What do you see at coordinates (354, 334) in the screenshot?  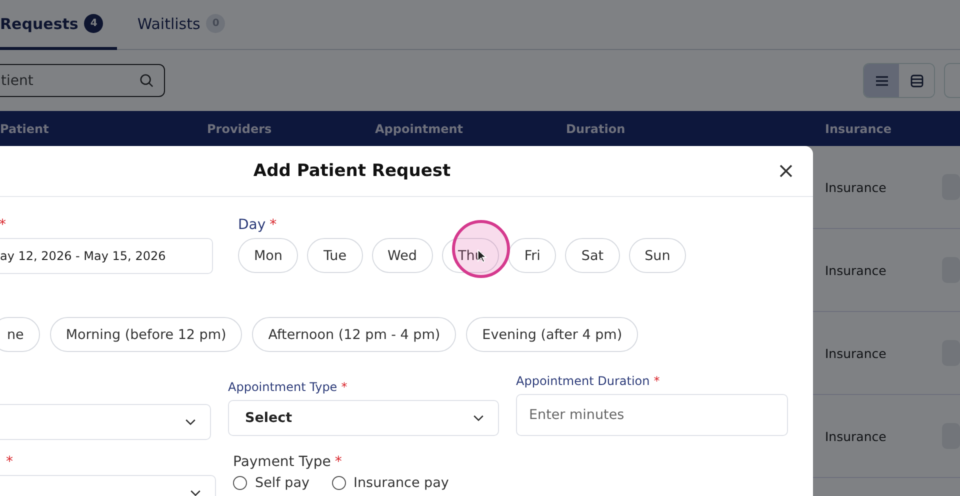 I see `time-chip: Afternoon (12 pm - 4 pm)` at bounding box center [354, 334].